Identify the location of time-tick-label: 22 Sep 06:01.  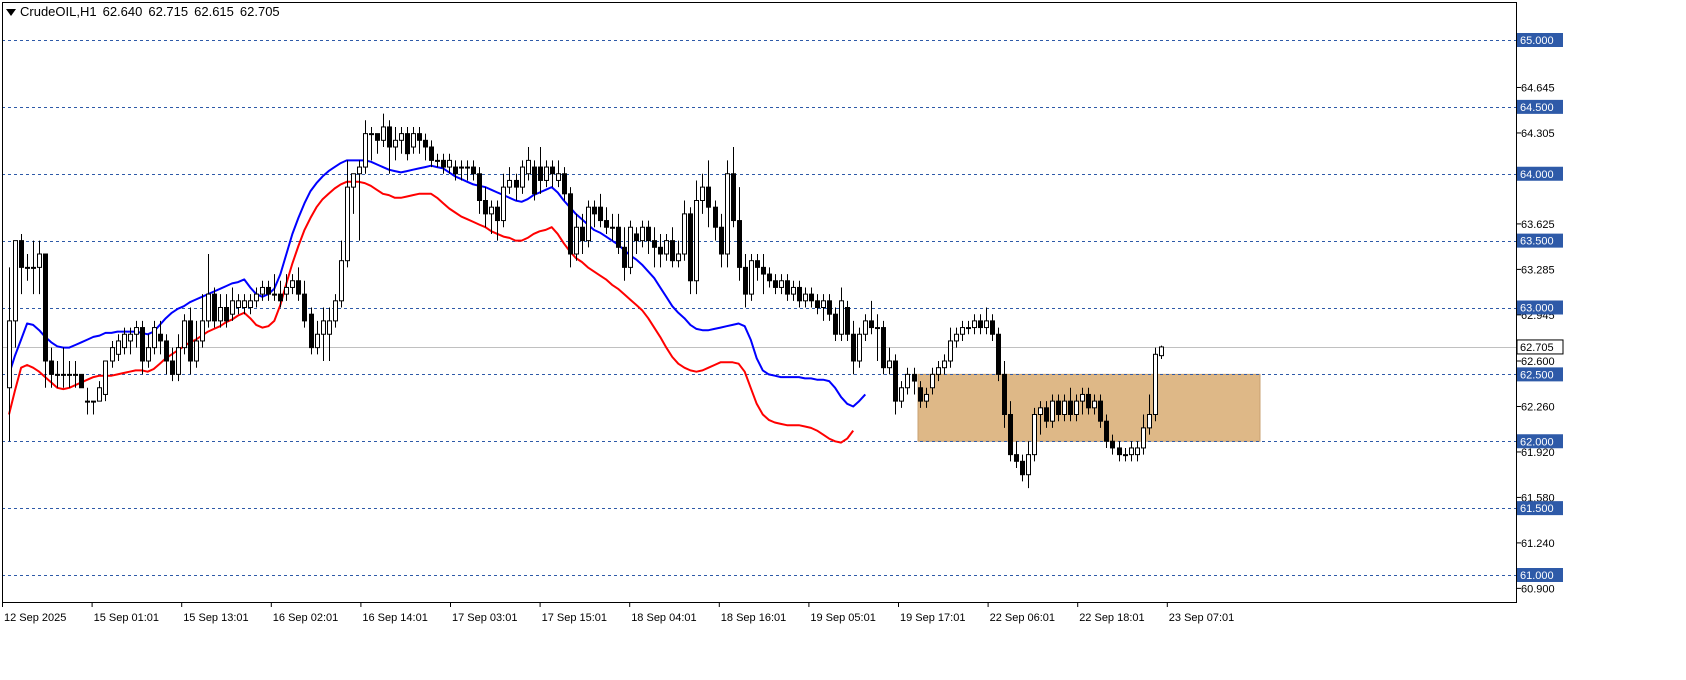
(1022, 618).